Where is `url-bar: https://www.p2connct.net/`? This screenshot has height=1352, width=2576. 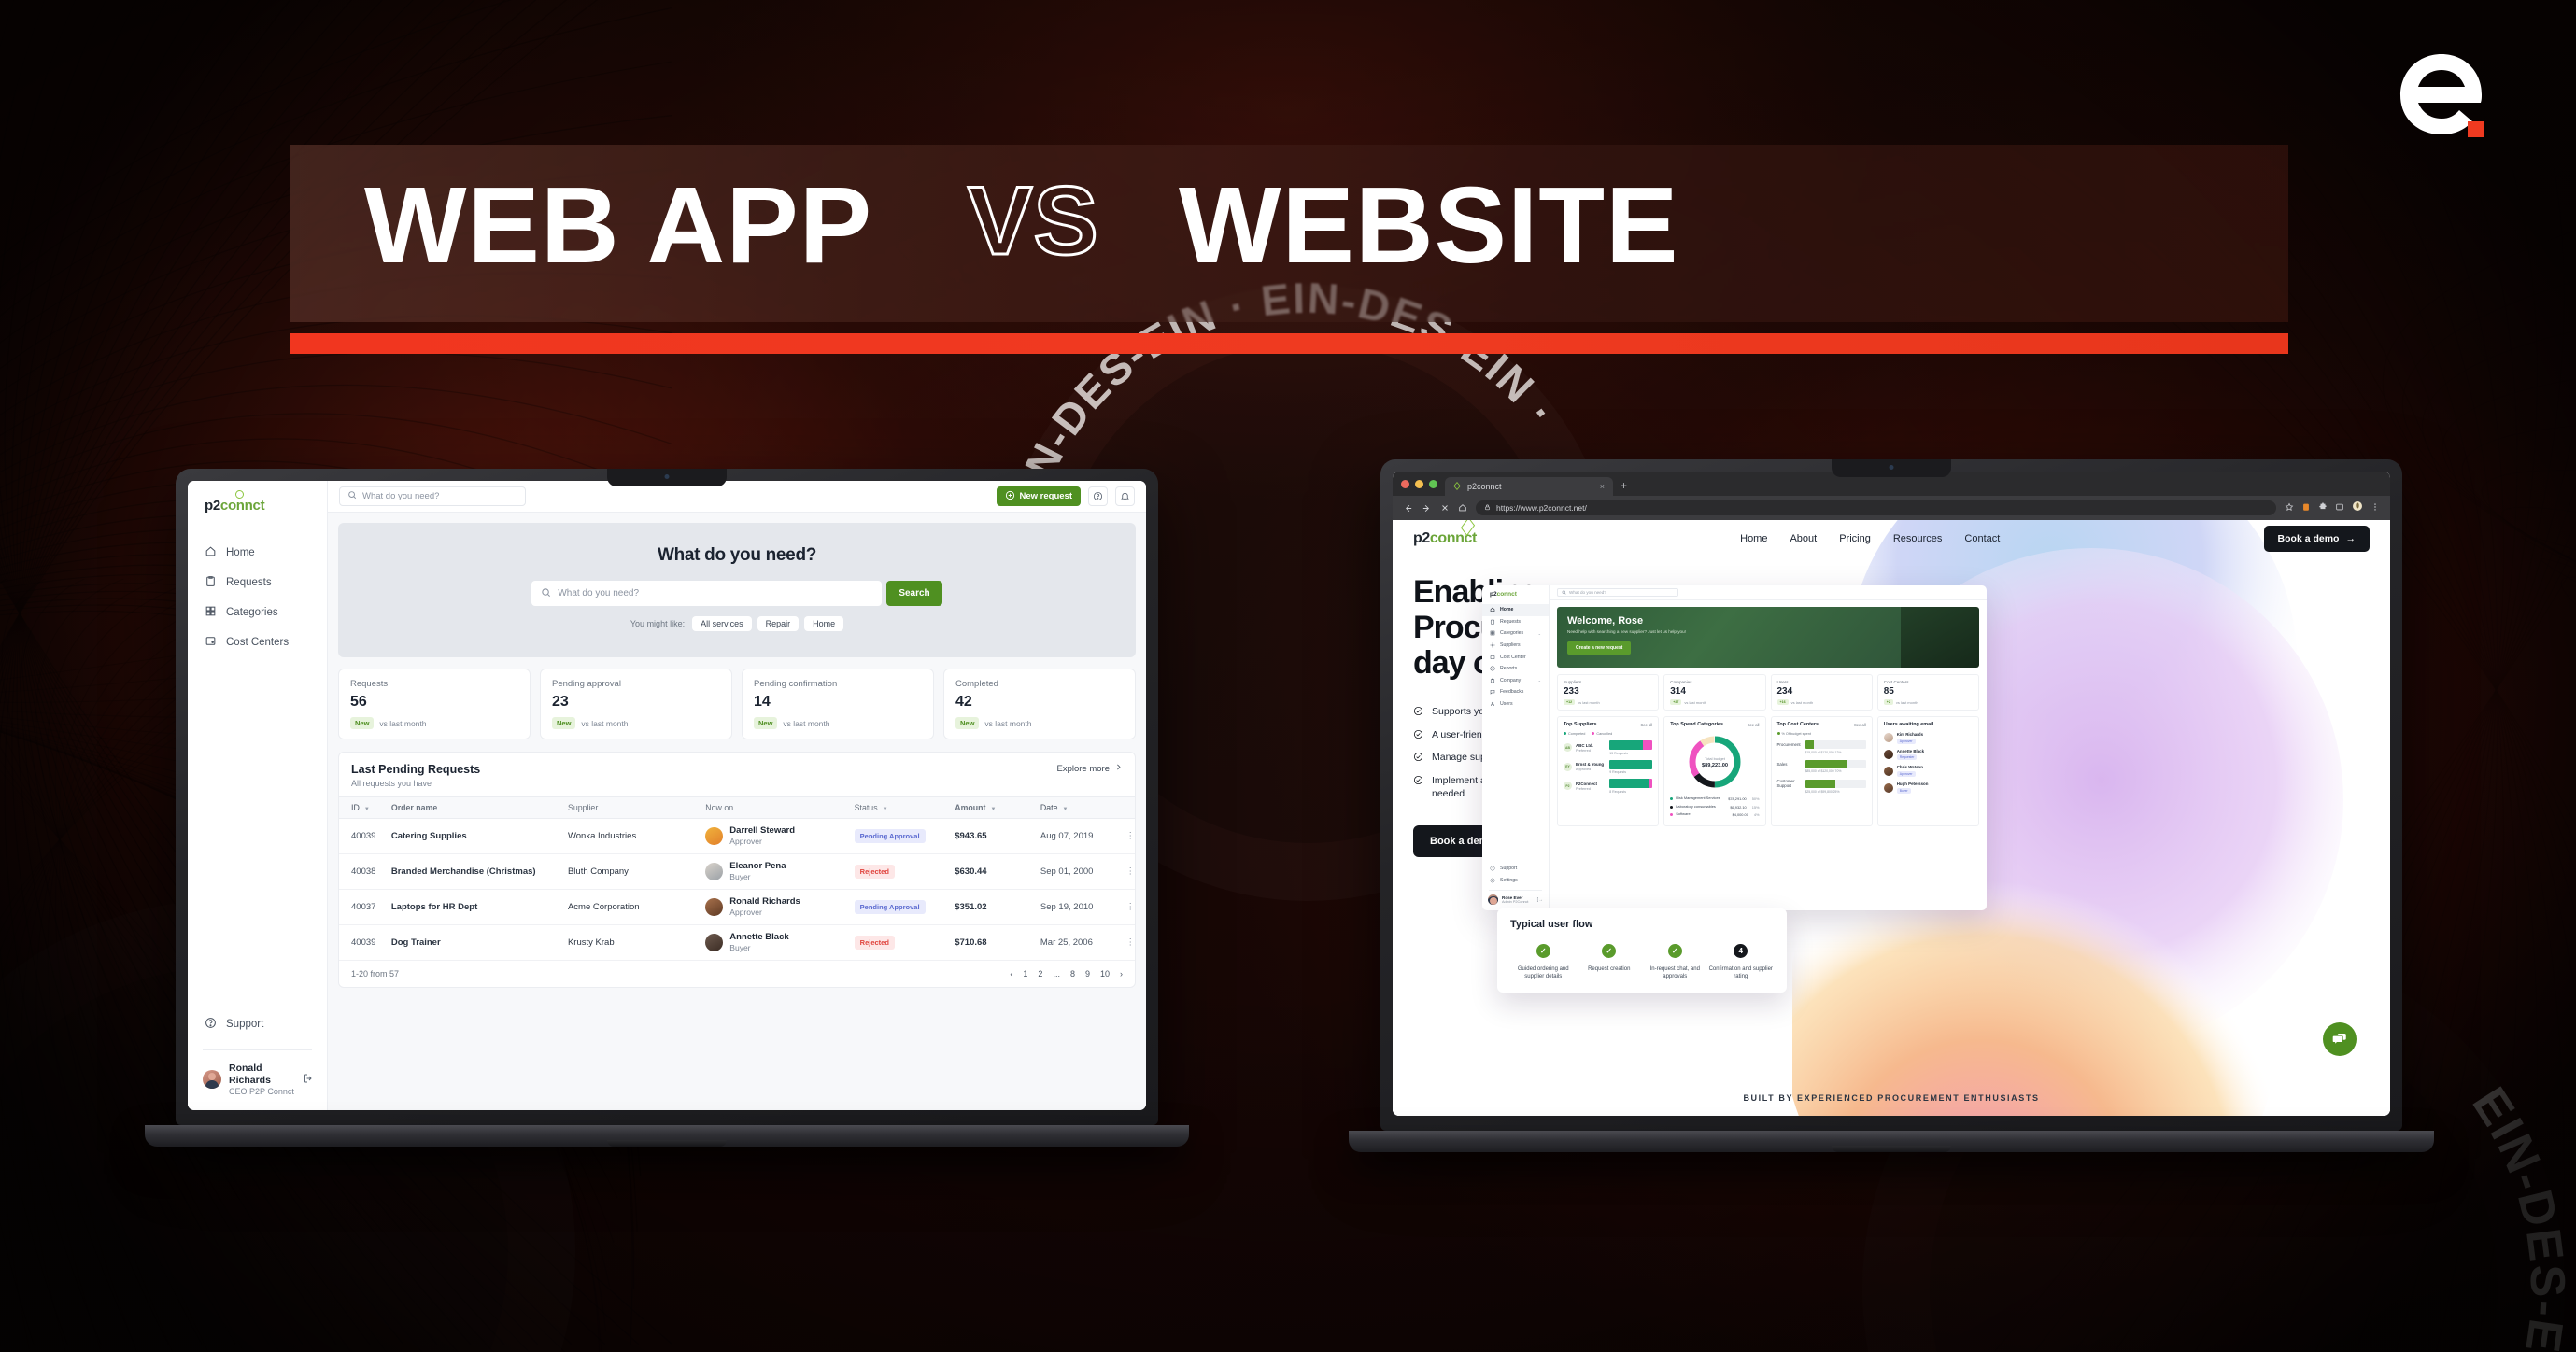
url-bar: https://www.p2connct.net/ is located at coordinates (1876, 507).